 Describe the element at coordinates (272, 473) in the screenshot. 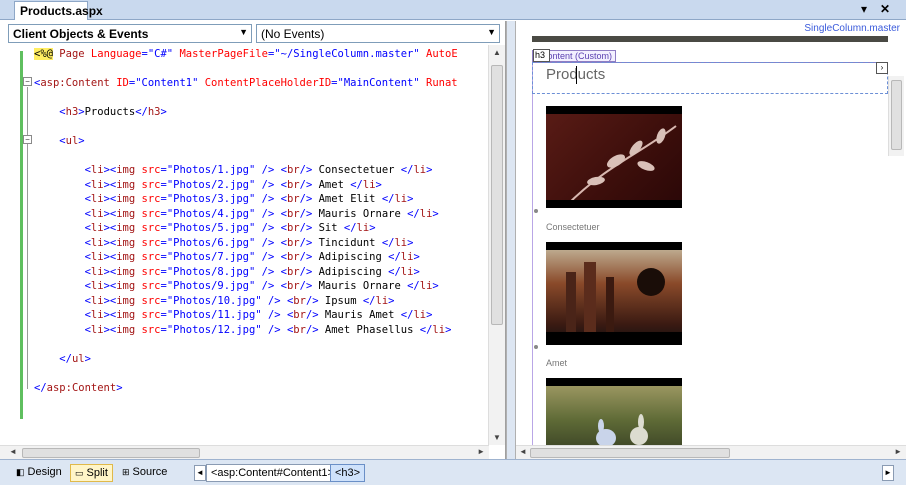

I see `breadcrumb-content: <asp:Content#Content1>` at that location.